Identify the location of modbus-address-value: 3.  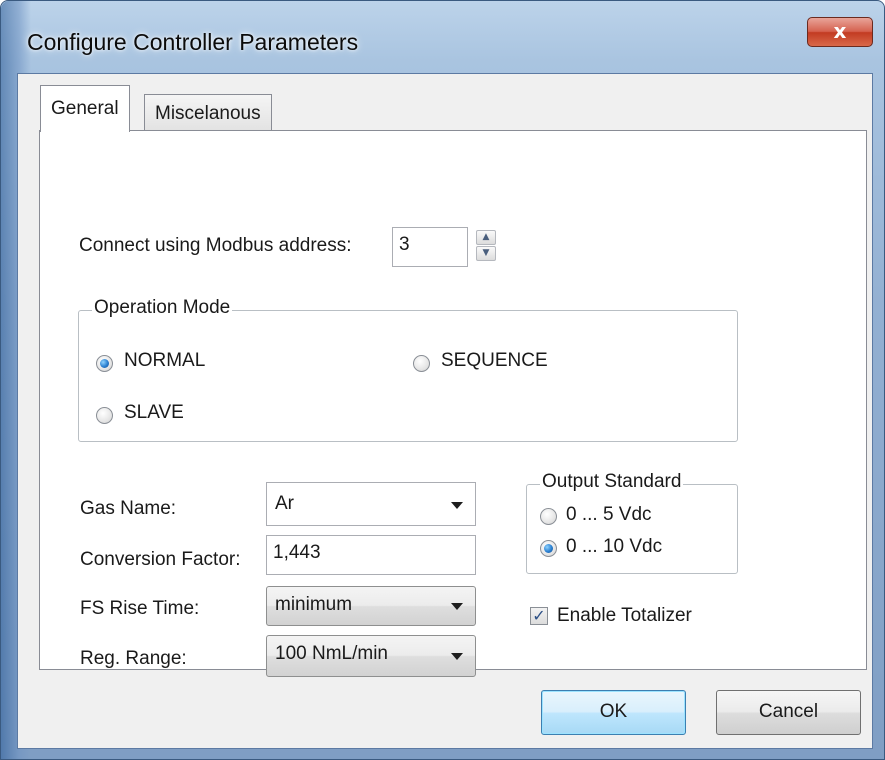
(404, 244).